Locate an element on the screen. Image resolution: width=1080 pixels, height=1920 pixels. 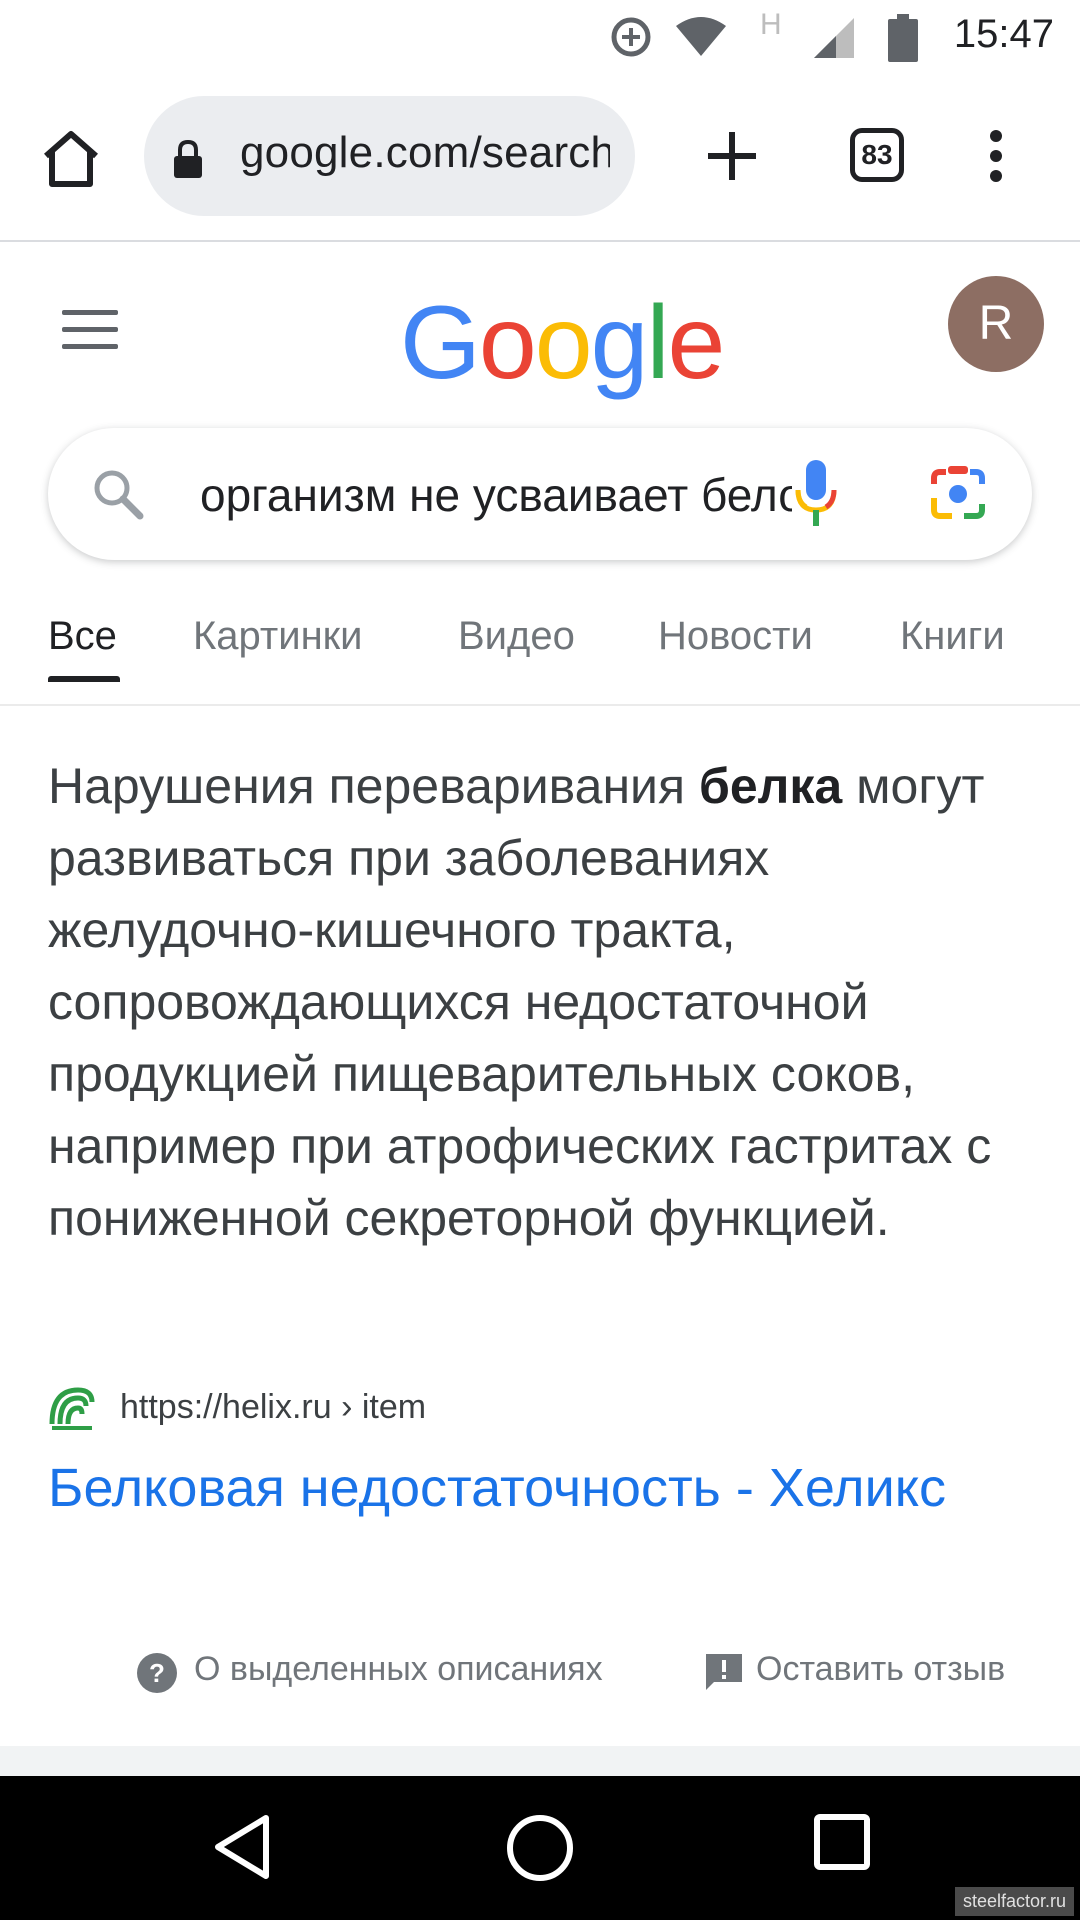
more-vert-icon is located at coordinates (996, 156).